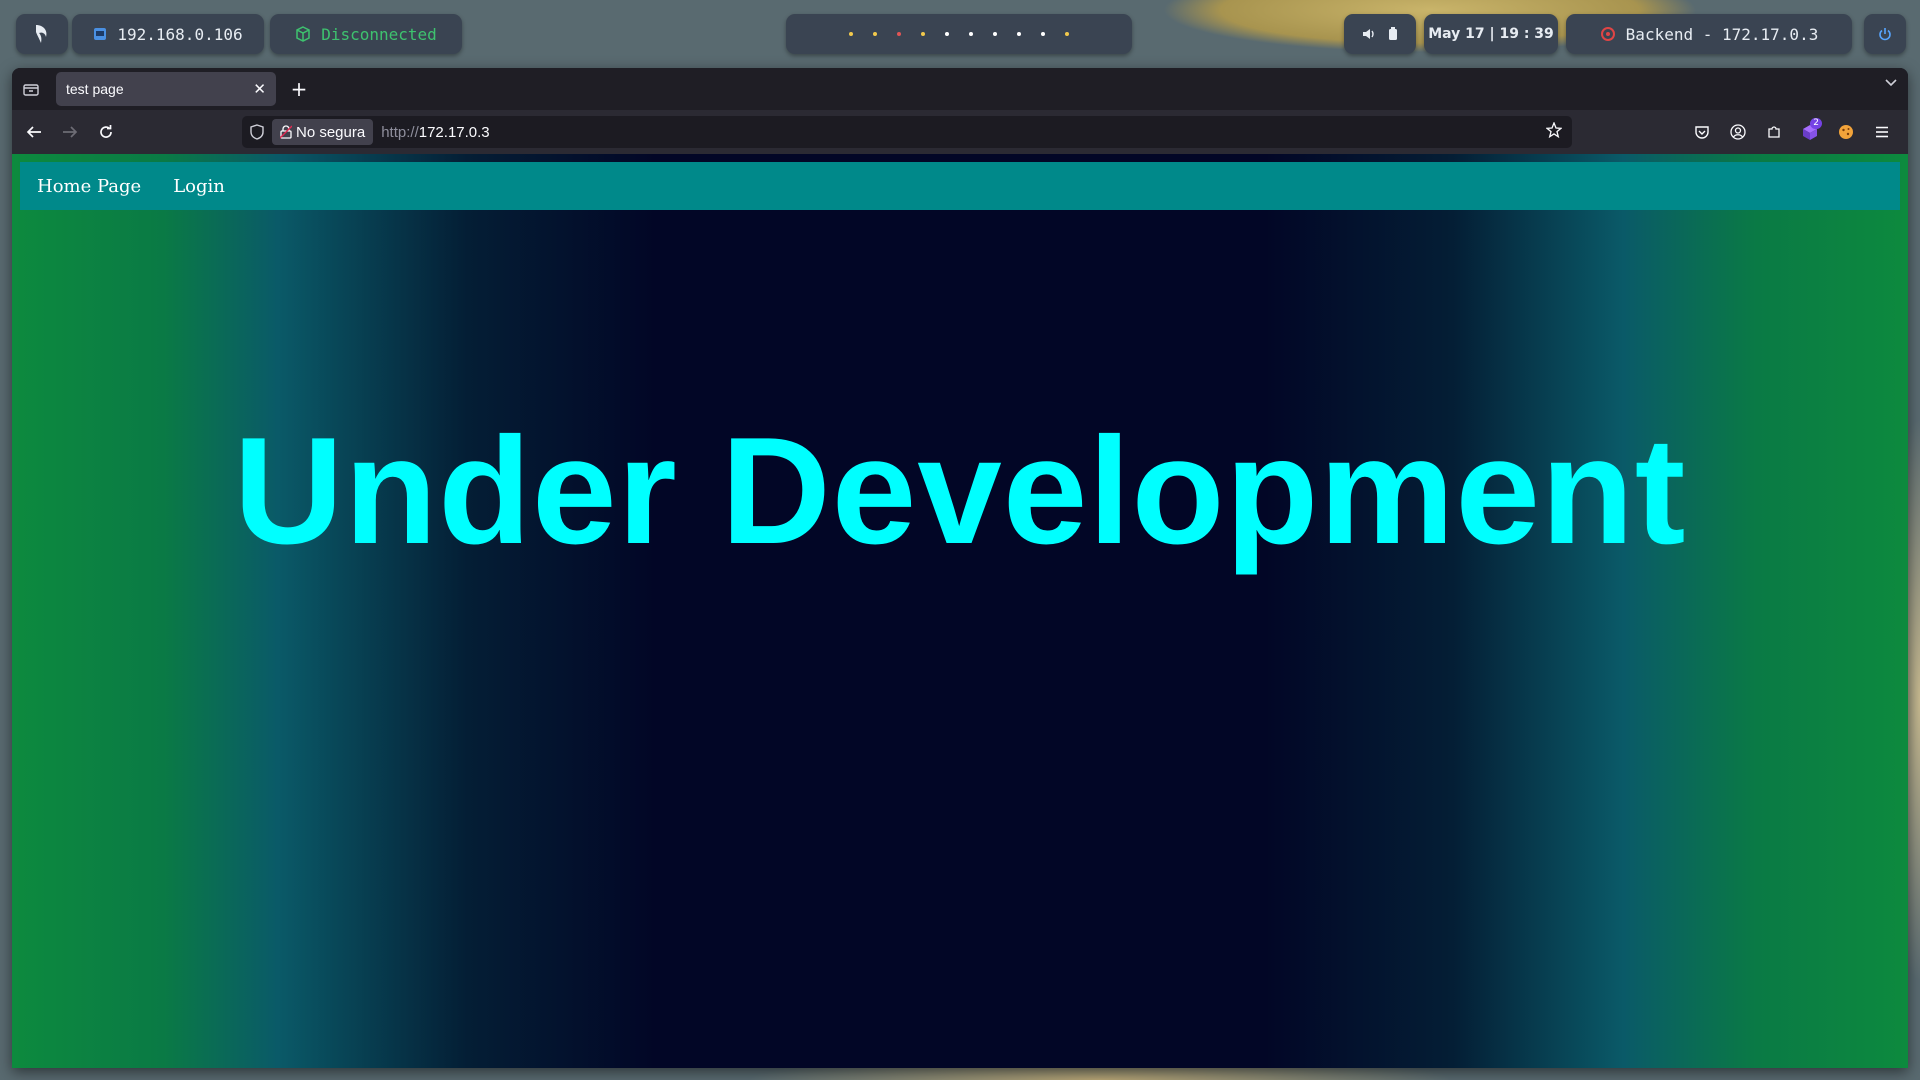 The width and height of the screenshot is (1920, 1080). I want to click on connection-insecure-button: No segura, so click(323, 132).